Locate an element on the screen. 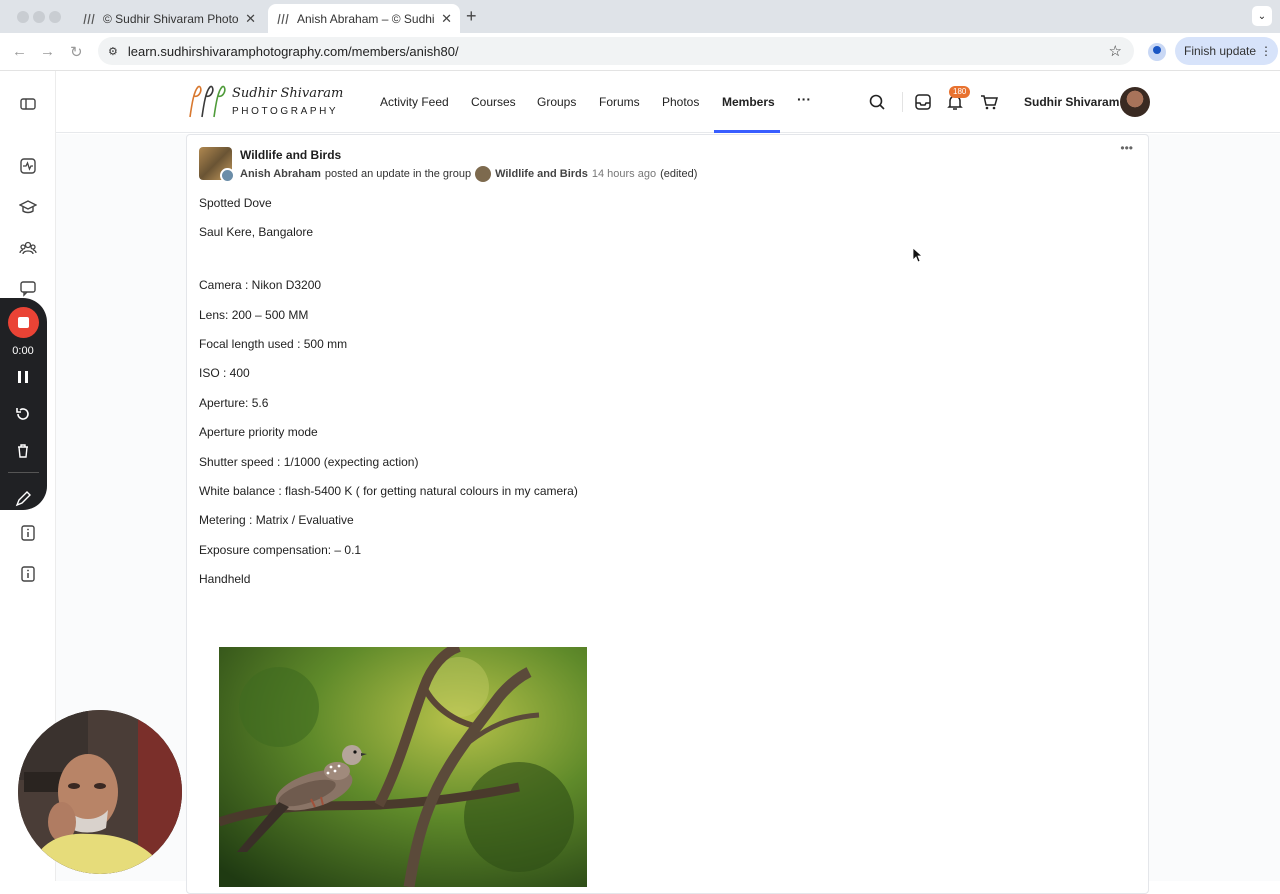 The width and height of the screenshot is (1280, 894). post-text-line: Metering : Matrix / Evaluative is located at coordinates (276, 520).